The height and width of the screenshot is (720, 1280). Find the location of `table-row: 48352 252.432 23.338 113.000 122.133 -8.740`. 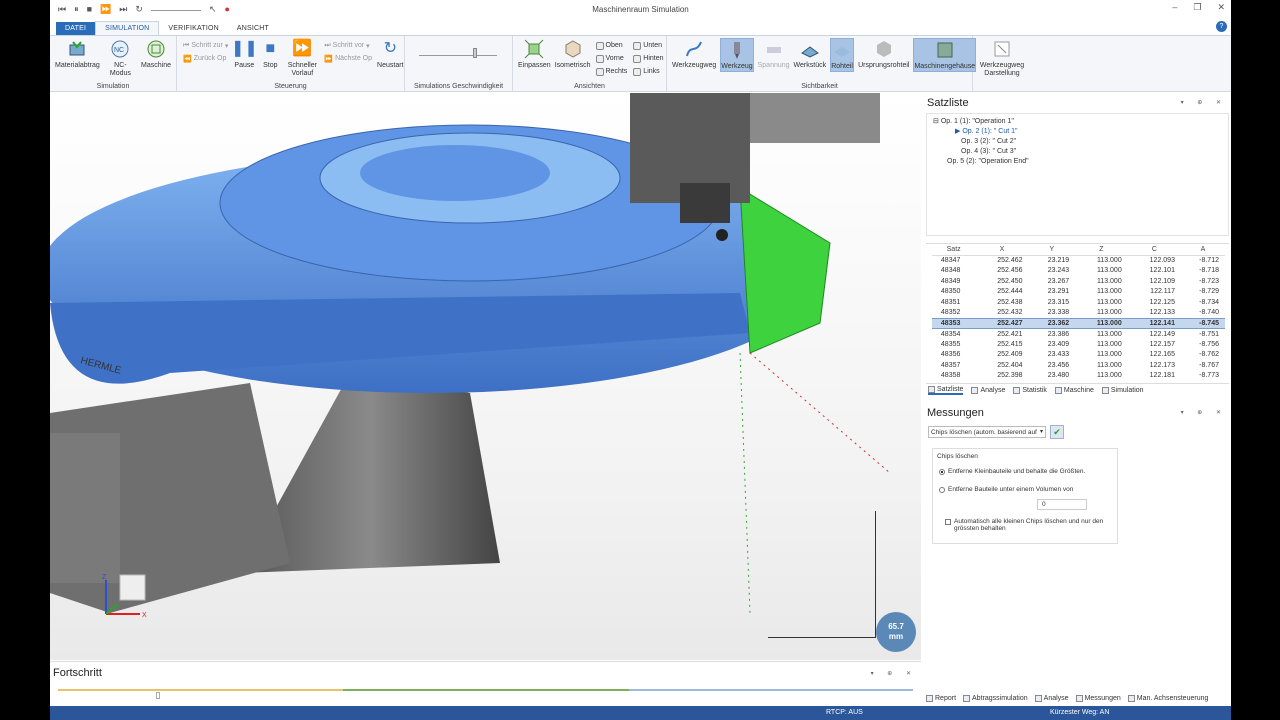

table-row: 48352 252.432 23.338 113.000 122.133 -8.740 is located at coordinates (1078, 313).